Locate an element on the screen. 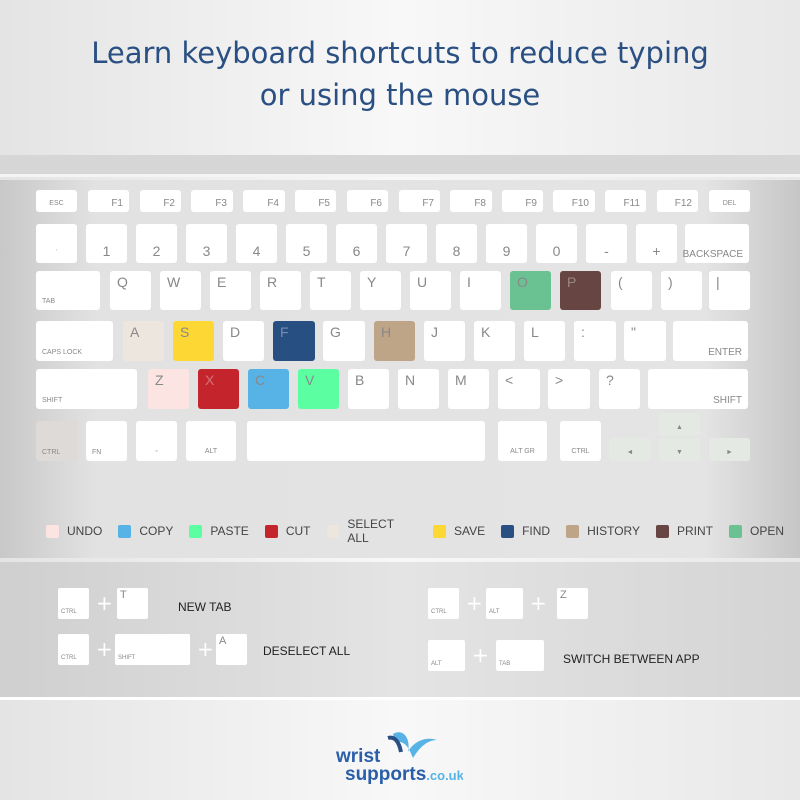 This screenshot has width=800, height=800. key-t: T is located at coordinates (330, 290).